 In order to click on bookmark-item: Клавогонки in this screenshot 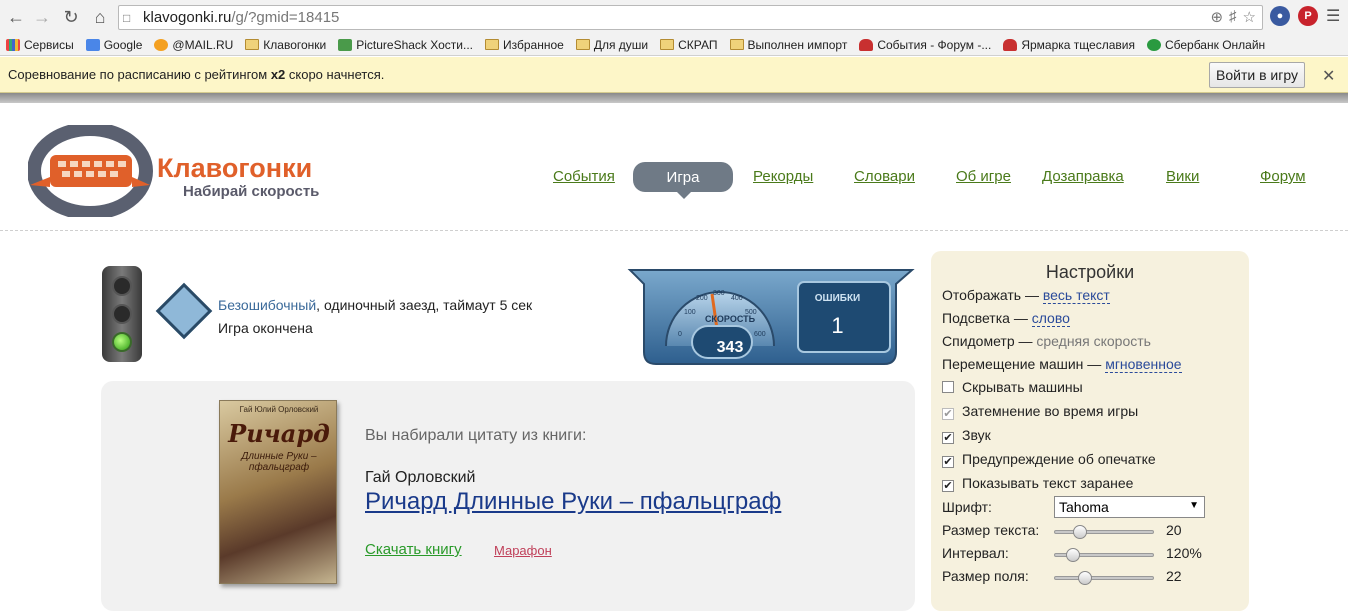, I will do `click(285, 45)`.